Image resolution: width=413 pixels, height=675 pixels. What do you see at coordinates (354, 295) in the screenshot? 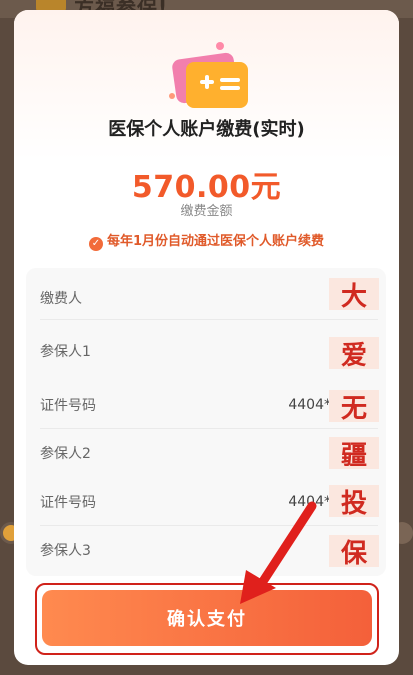
I see `overlay-stamp-char: 大` at bounding box center [354, 295].